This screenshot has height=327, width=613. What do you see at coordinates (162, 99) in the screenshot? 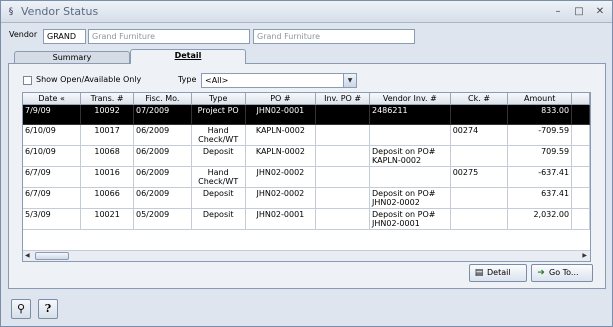
I see `column-header-fisc: Fisc. Mo.` at bounding box center [162, 99].